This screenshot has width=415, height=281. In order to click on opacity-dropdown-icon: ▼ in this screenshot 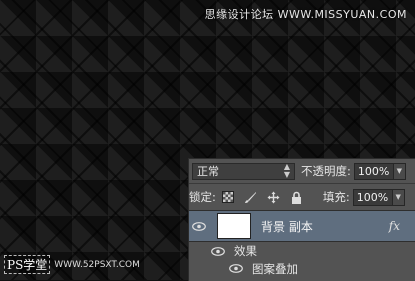, I will do `click(399, 171)`.